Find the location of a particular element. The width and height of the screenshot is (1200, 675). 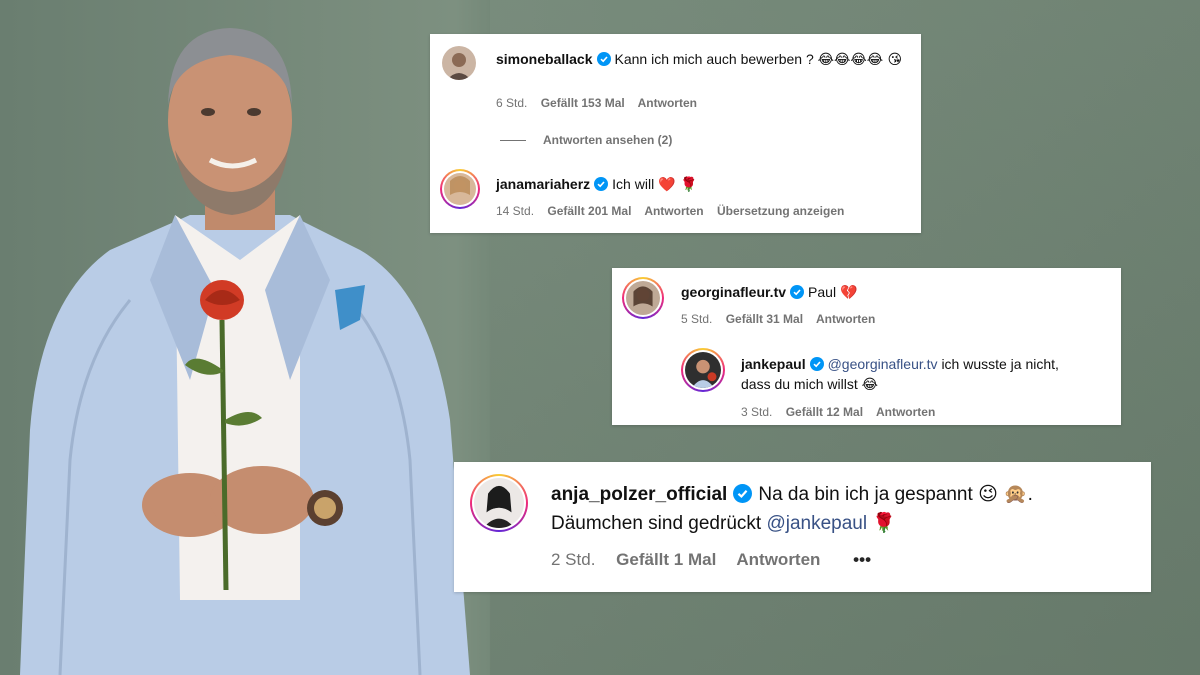

like-count: Gefällt 12 Mal is located at coordinates (824, 412).